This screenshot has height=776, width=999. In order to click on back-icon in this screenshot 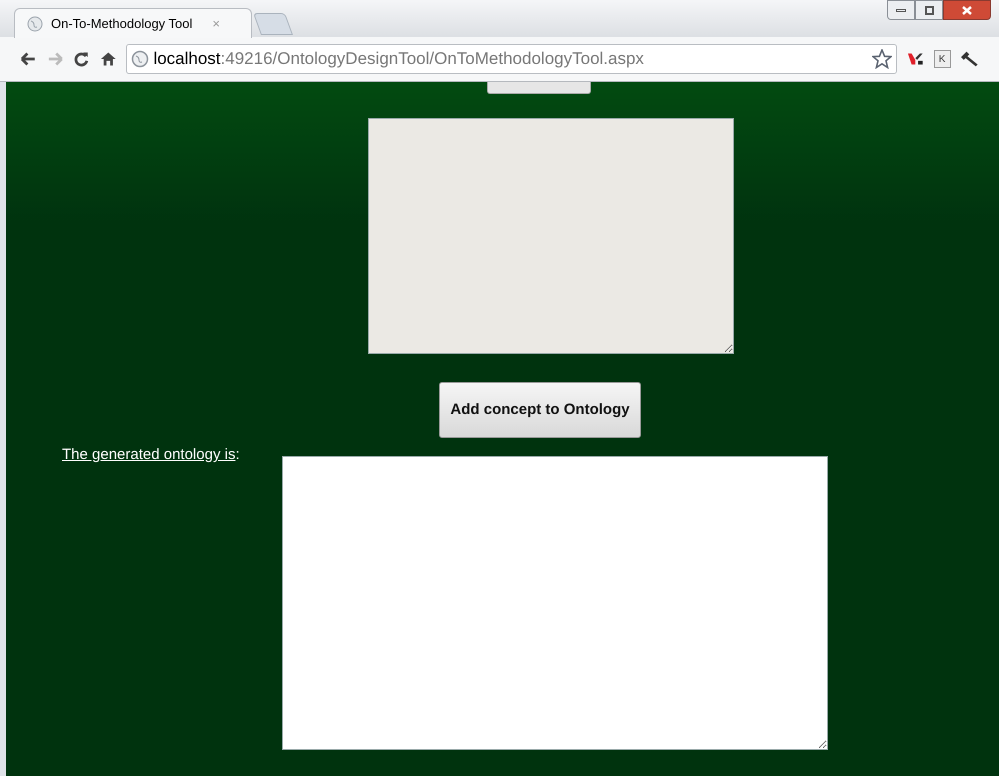, I will do `click(28, 59)`.